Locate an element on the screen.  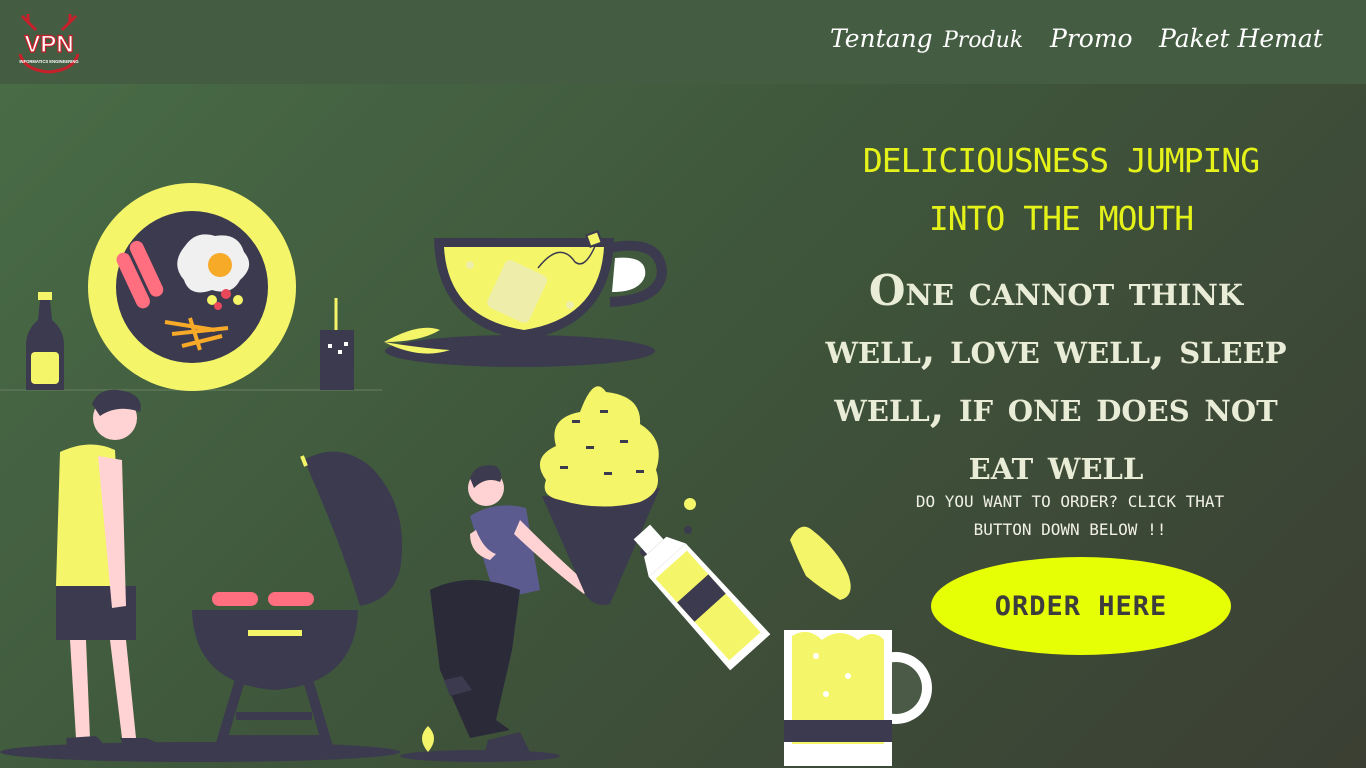
beer-bottle-icon is located at coordinates (702, 597).